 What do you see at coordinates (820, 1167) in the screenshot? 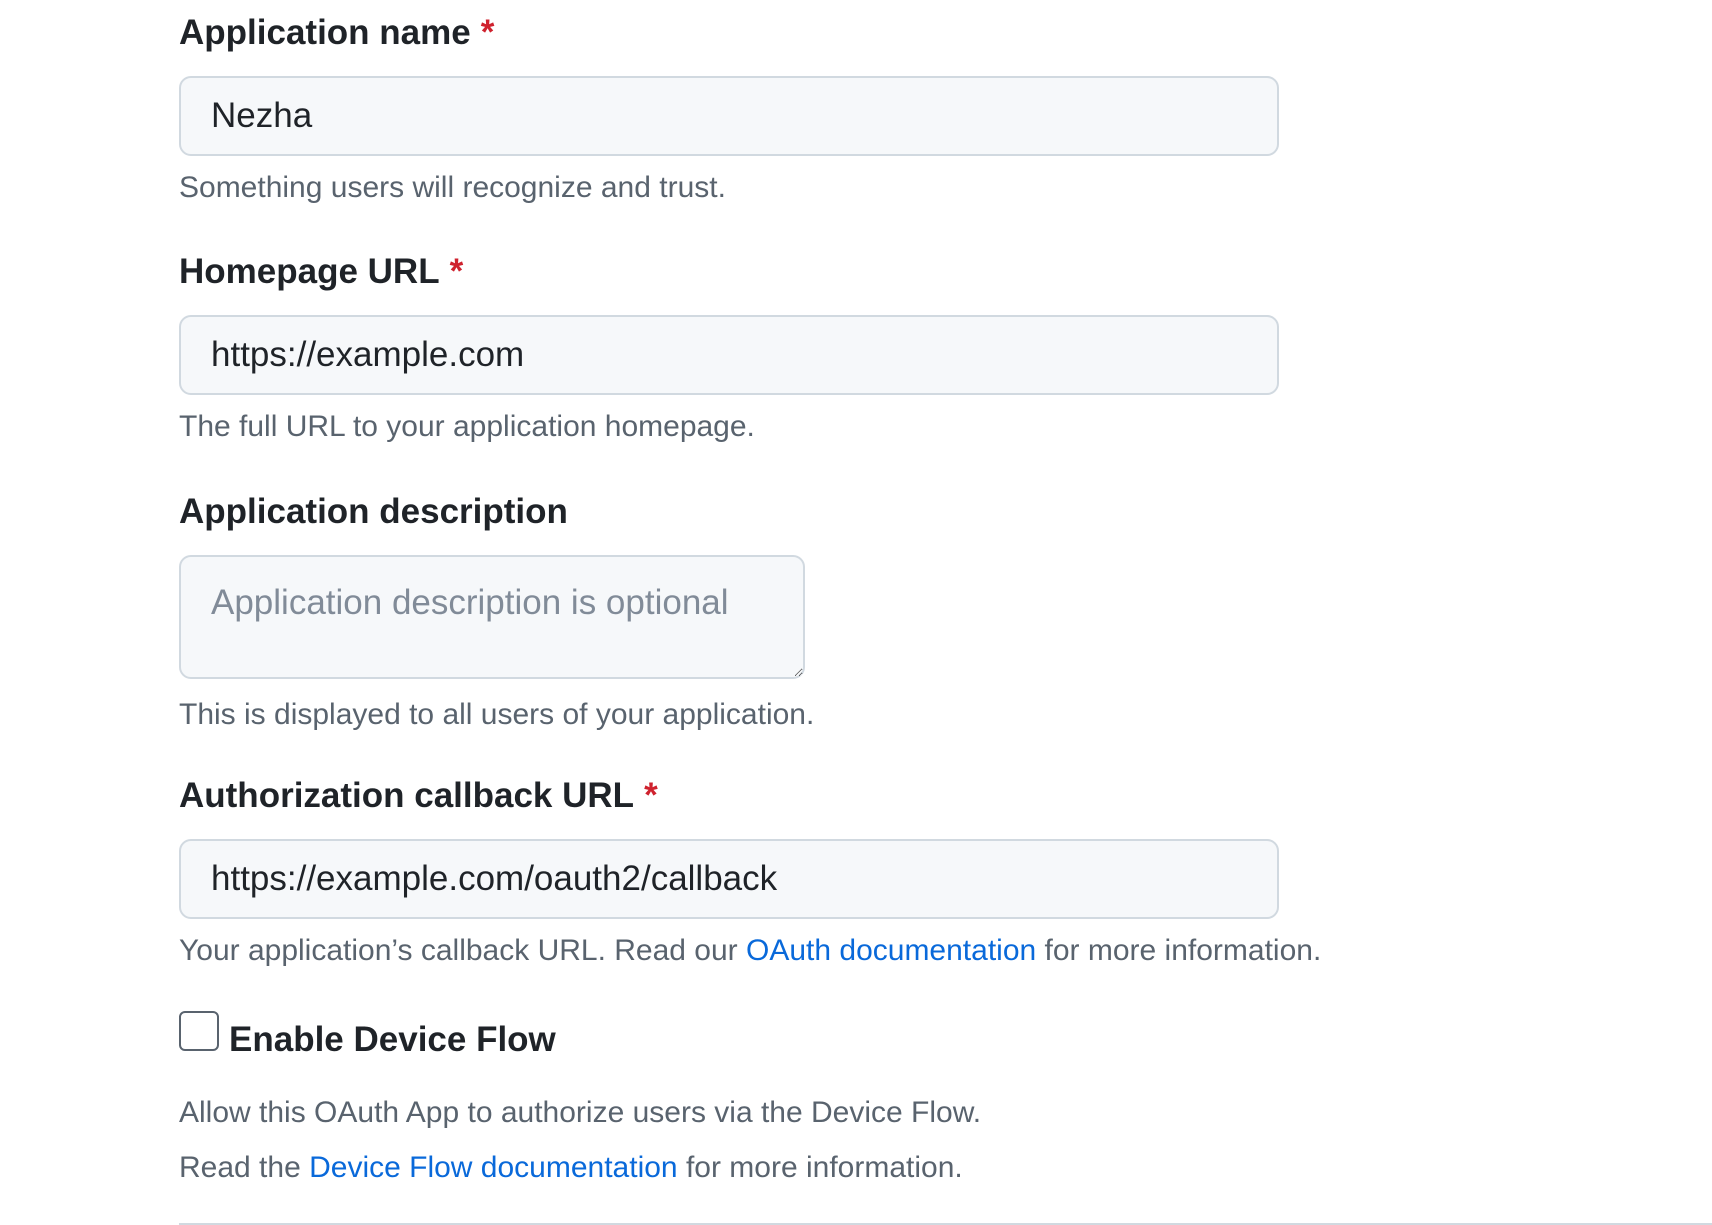
I see `device-flow-note-suffix: for more information.` at bounding box center [820, 1167].